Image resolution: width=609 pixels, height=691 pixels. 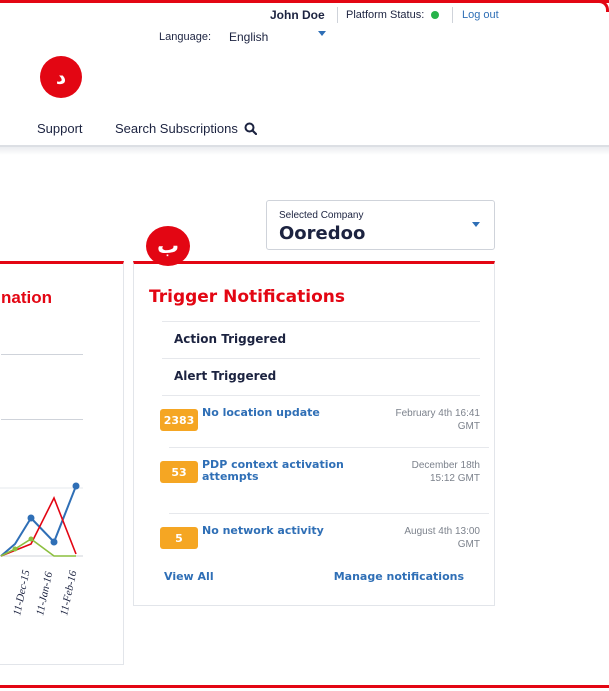 I want to click on notification-date: August 4th 13:00 GMT, so click(x=442, y=538).